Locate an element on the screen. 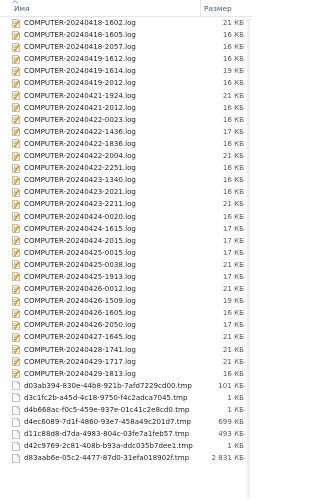  file-name: COMPUTER-20240426-1509.log is located at coordinates (80, 301).